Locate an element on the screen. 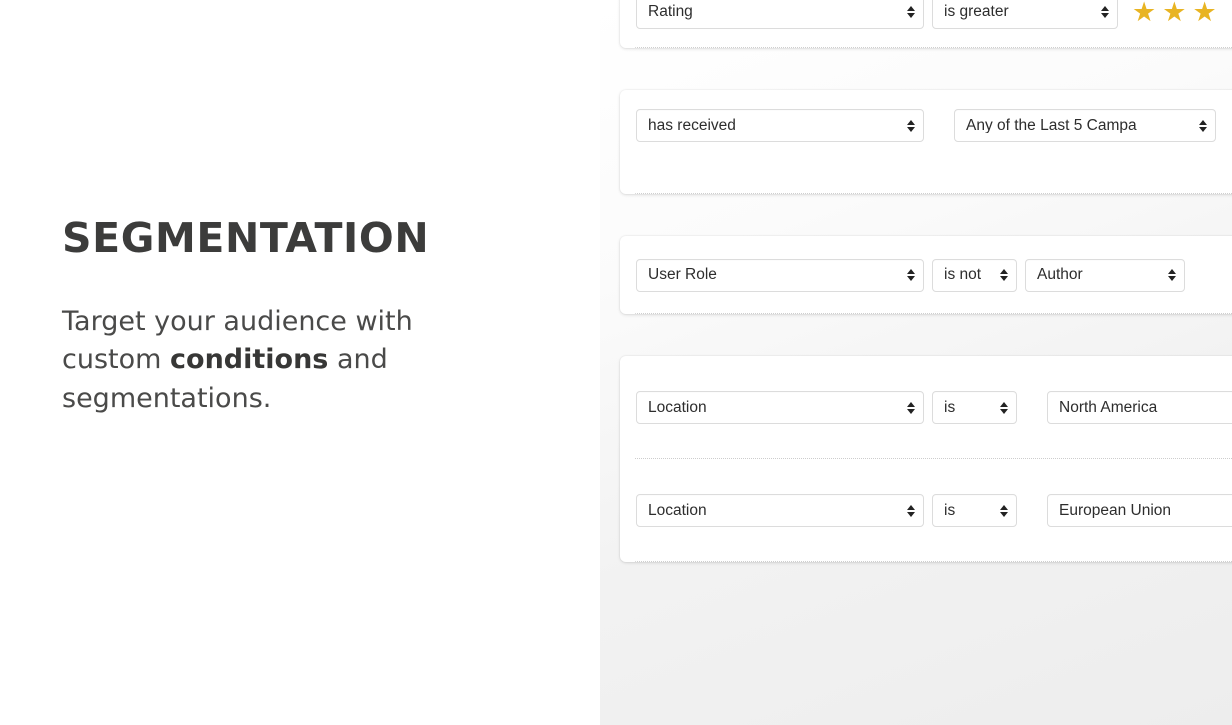 The image size is (1232, 725). condition-row: Rating is greater ★ ★ ★ is located at coordinates (926, 24).